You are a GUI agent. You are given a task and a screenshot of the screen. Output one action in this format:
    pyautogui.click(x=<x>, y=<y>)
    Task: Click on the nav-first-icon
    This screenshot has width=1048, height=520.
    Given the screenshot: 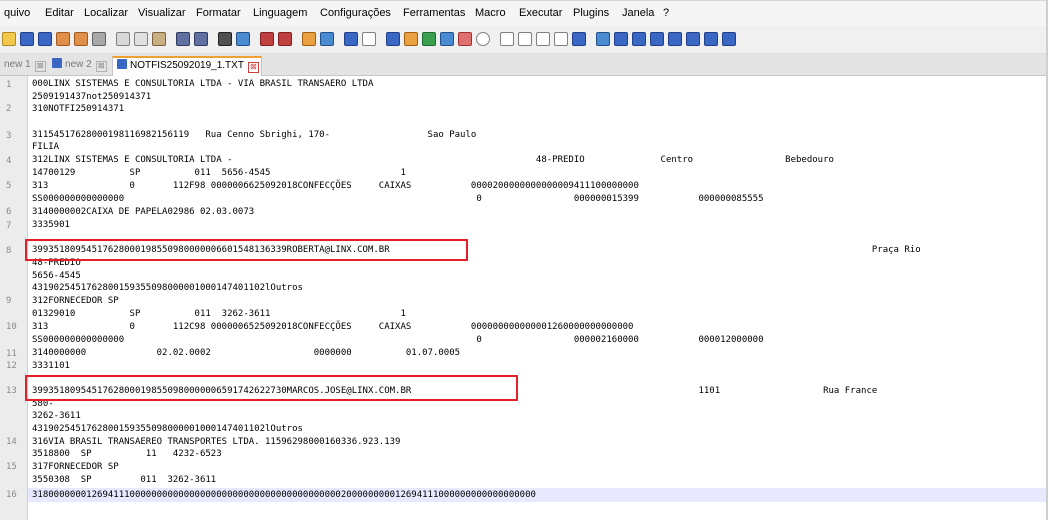 What is the action you would take?
    pyautogui.click(x=657, y=39)
    